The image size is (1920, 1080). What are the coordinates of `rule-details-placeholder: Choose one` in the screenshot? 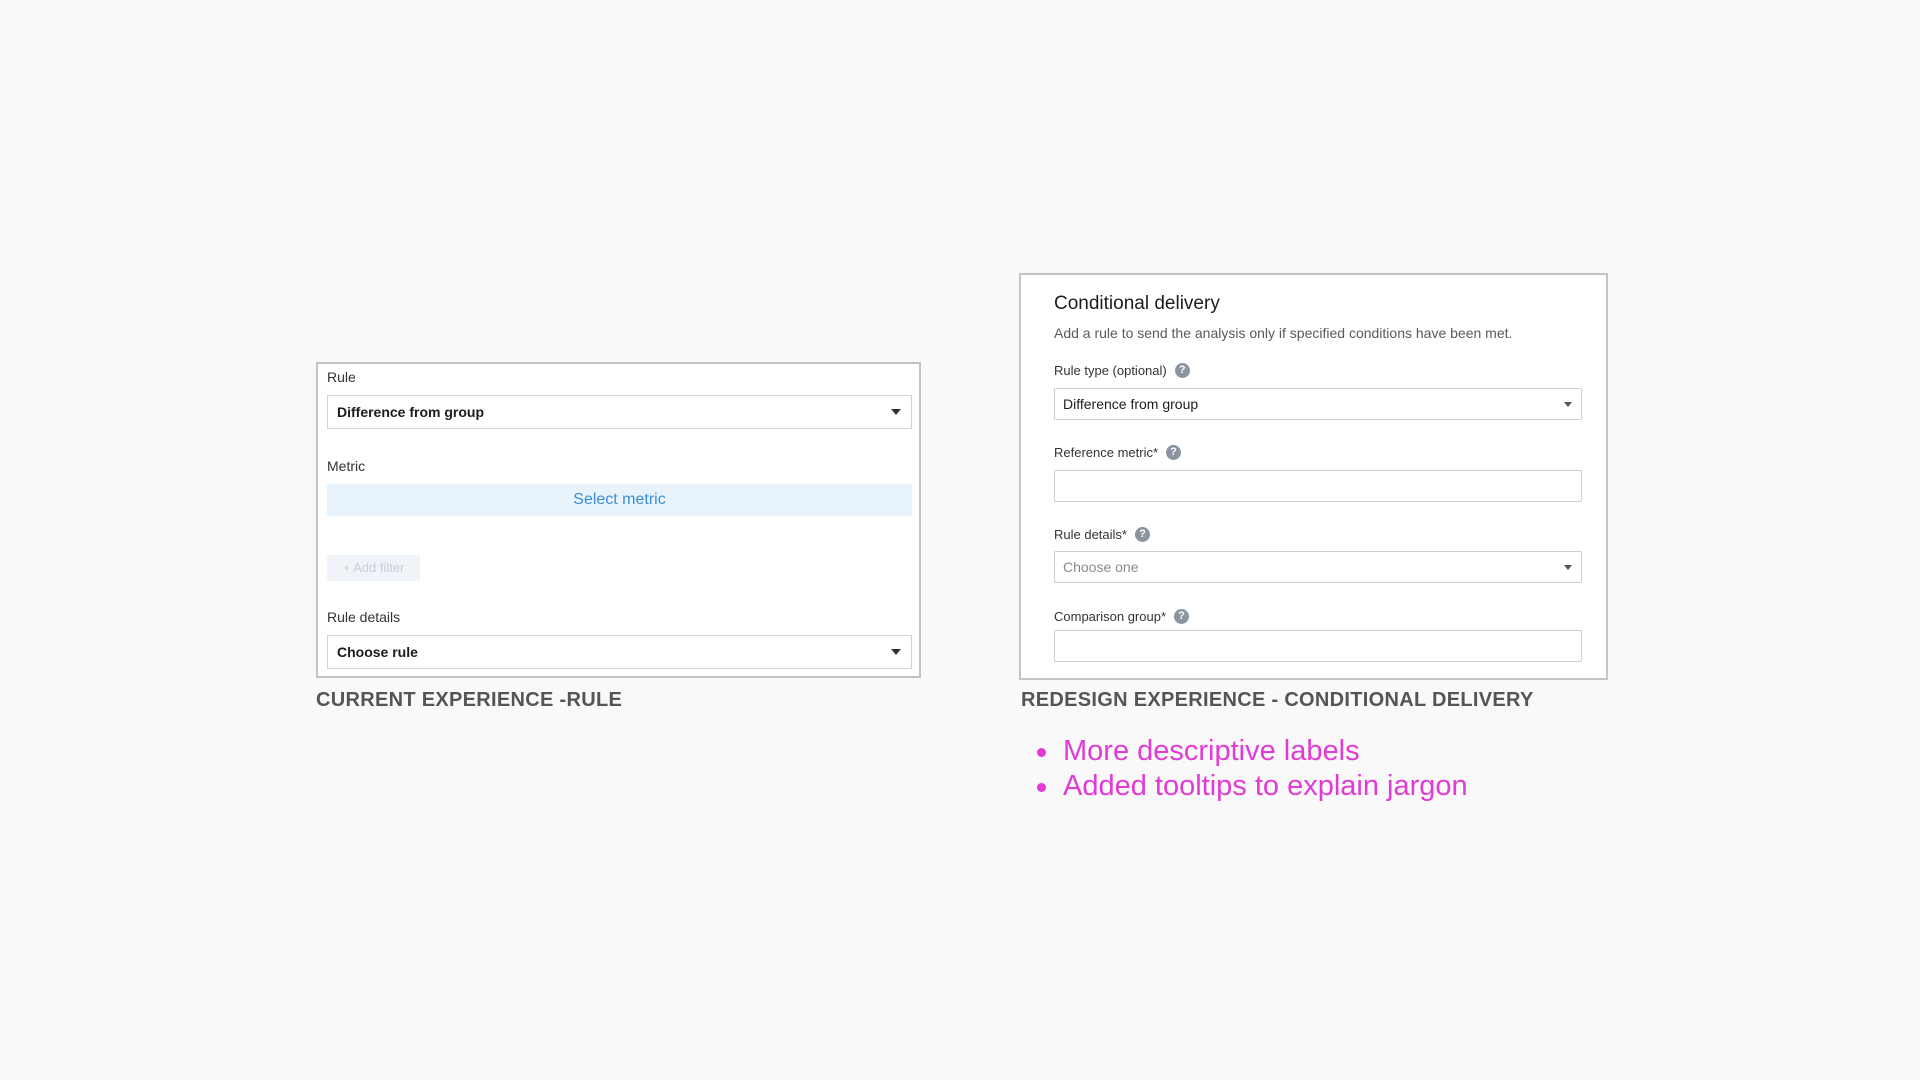 It's located at (1101, 567).